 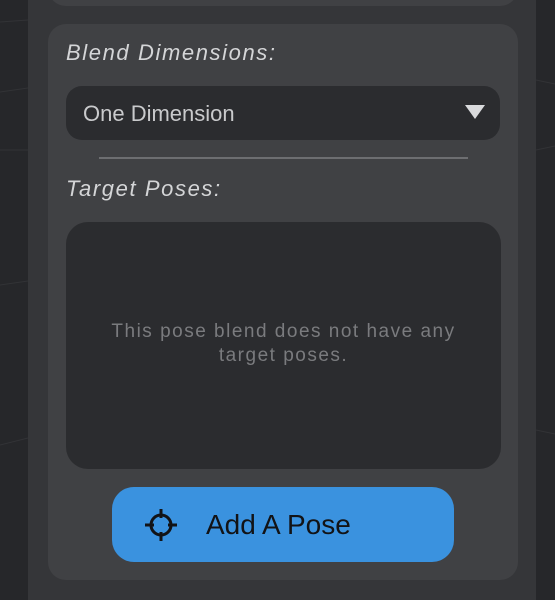 I want to click on triangle-down-icon, so click(x=475, y=112).